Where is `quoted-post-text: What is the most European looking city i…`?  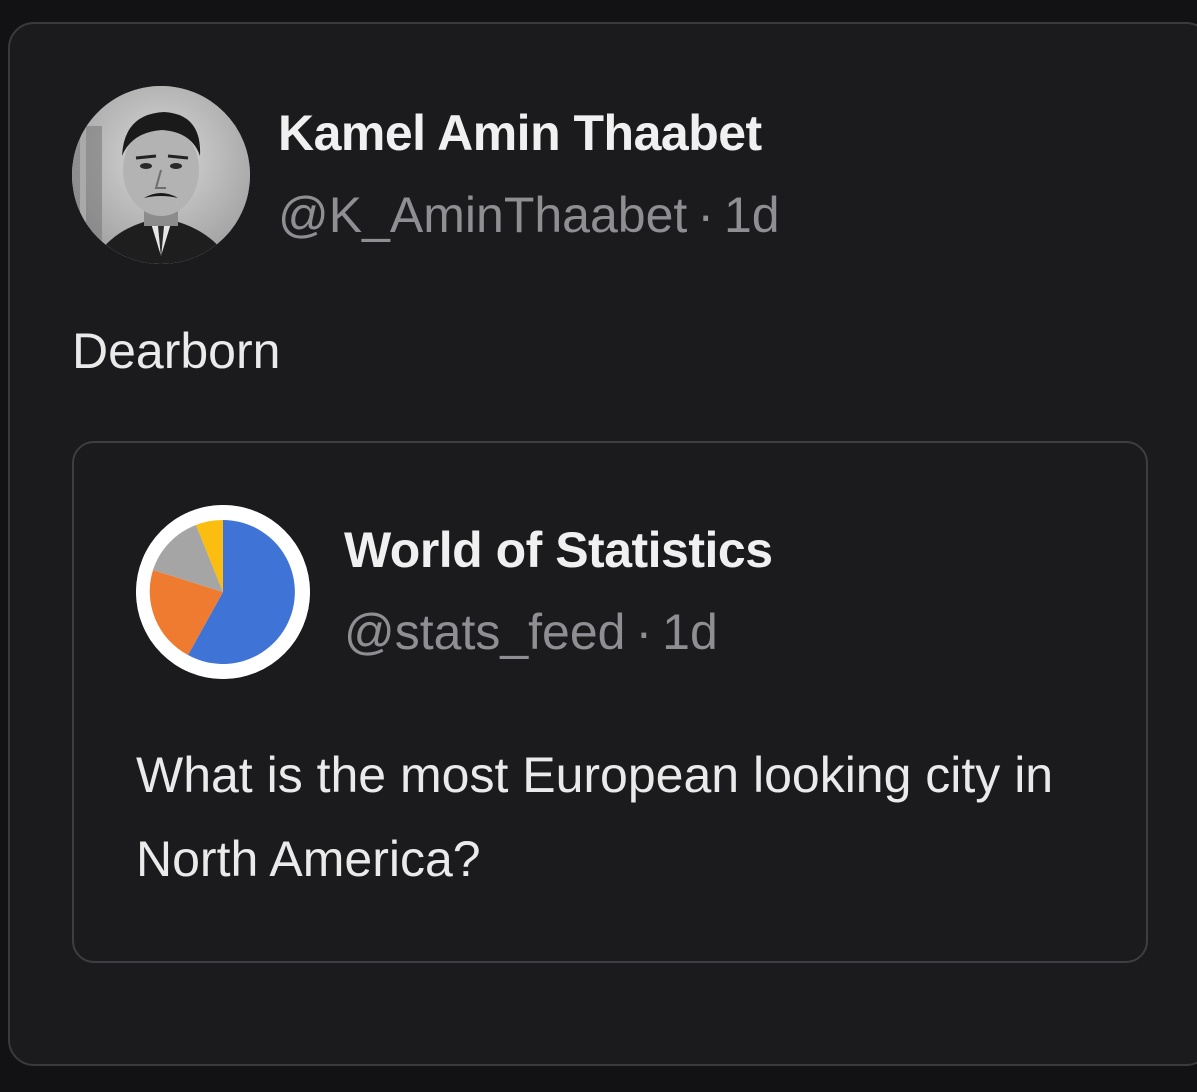 quoted-post-text: What is the most European looking city i… is located at coordinates (595, 817).